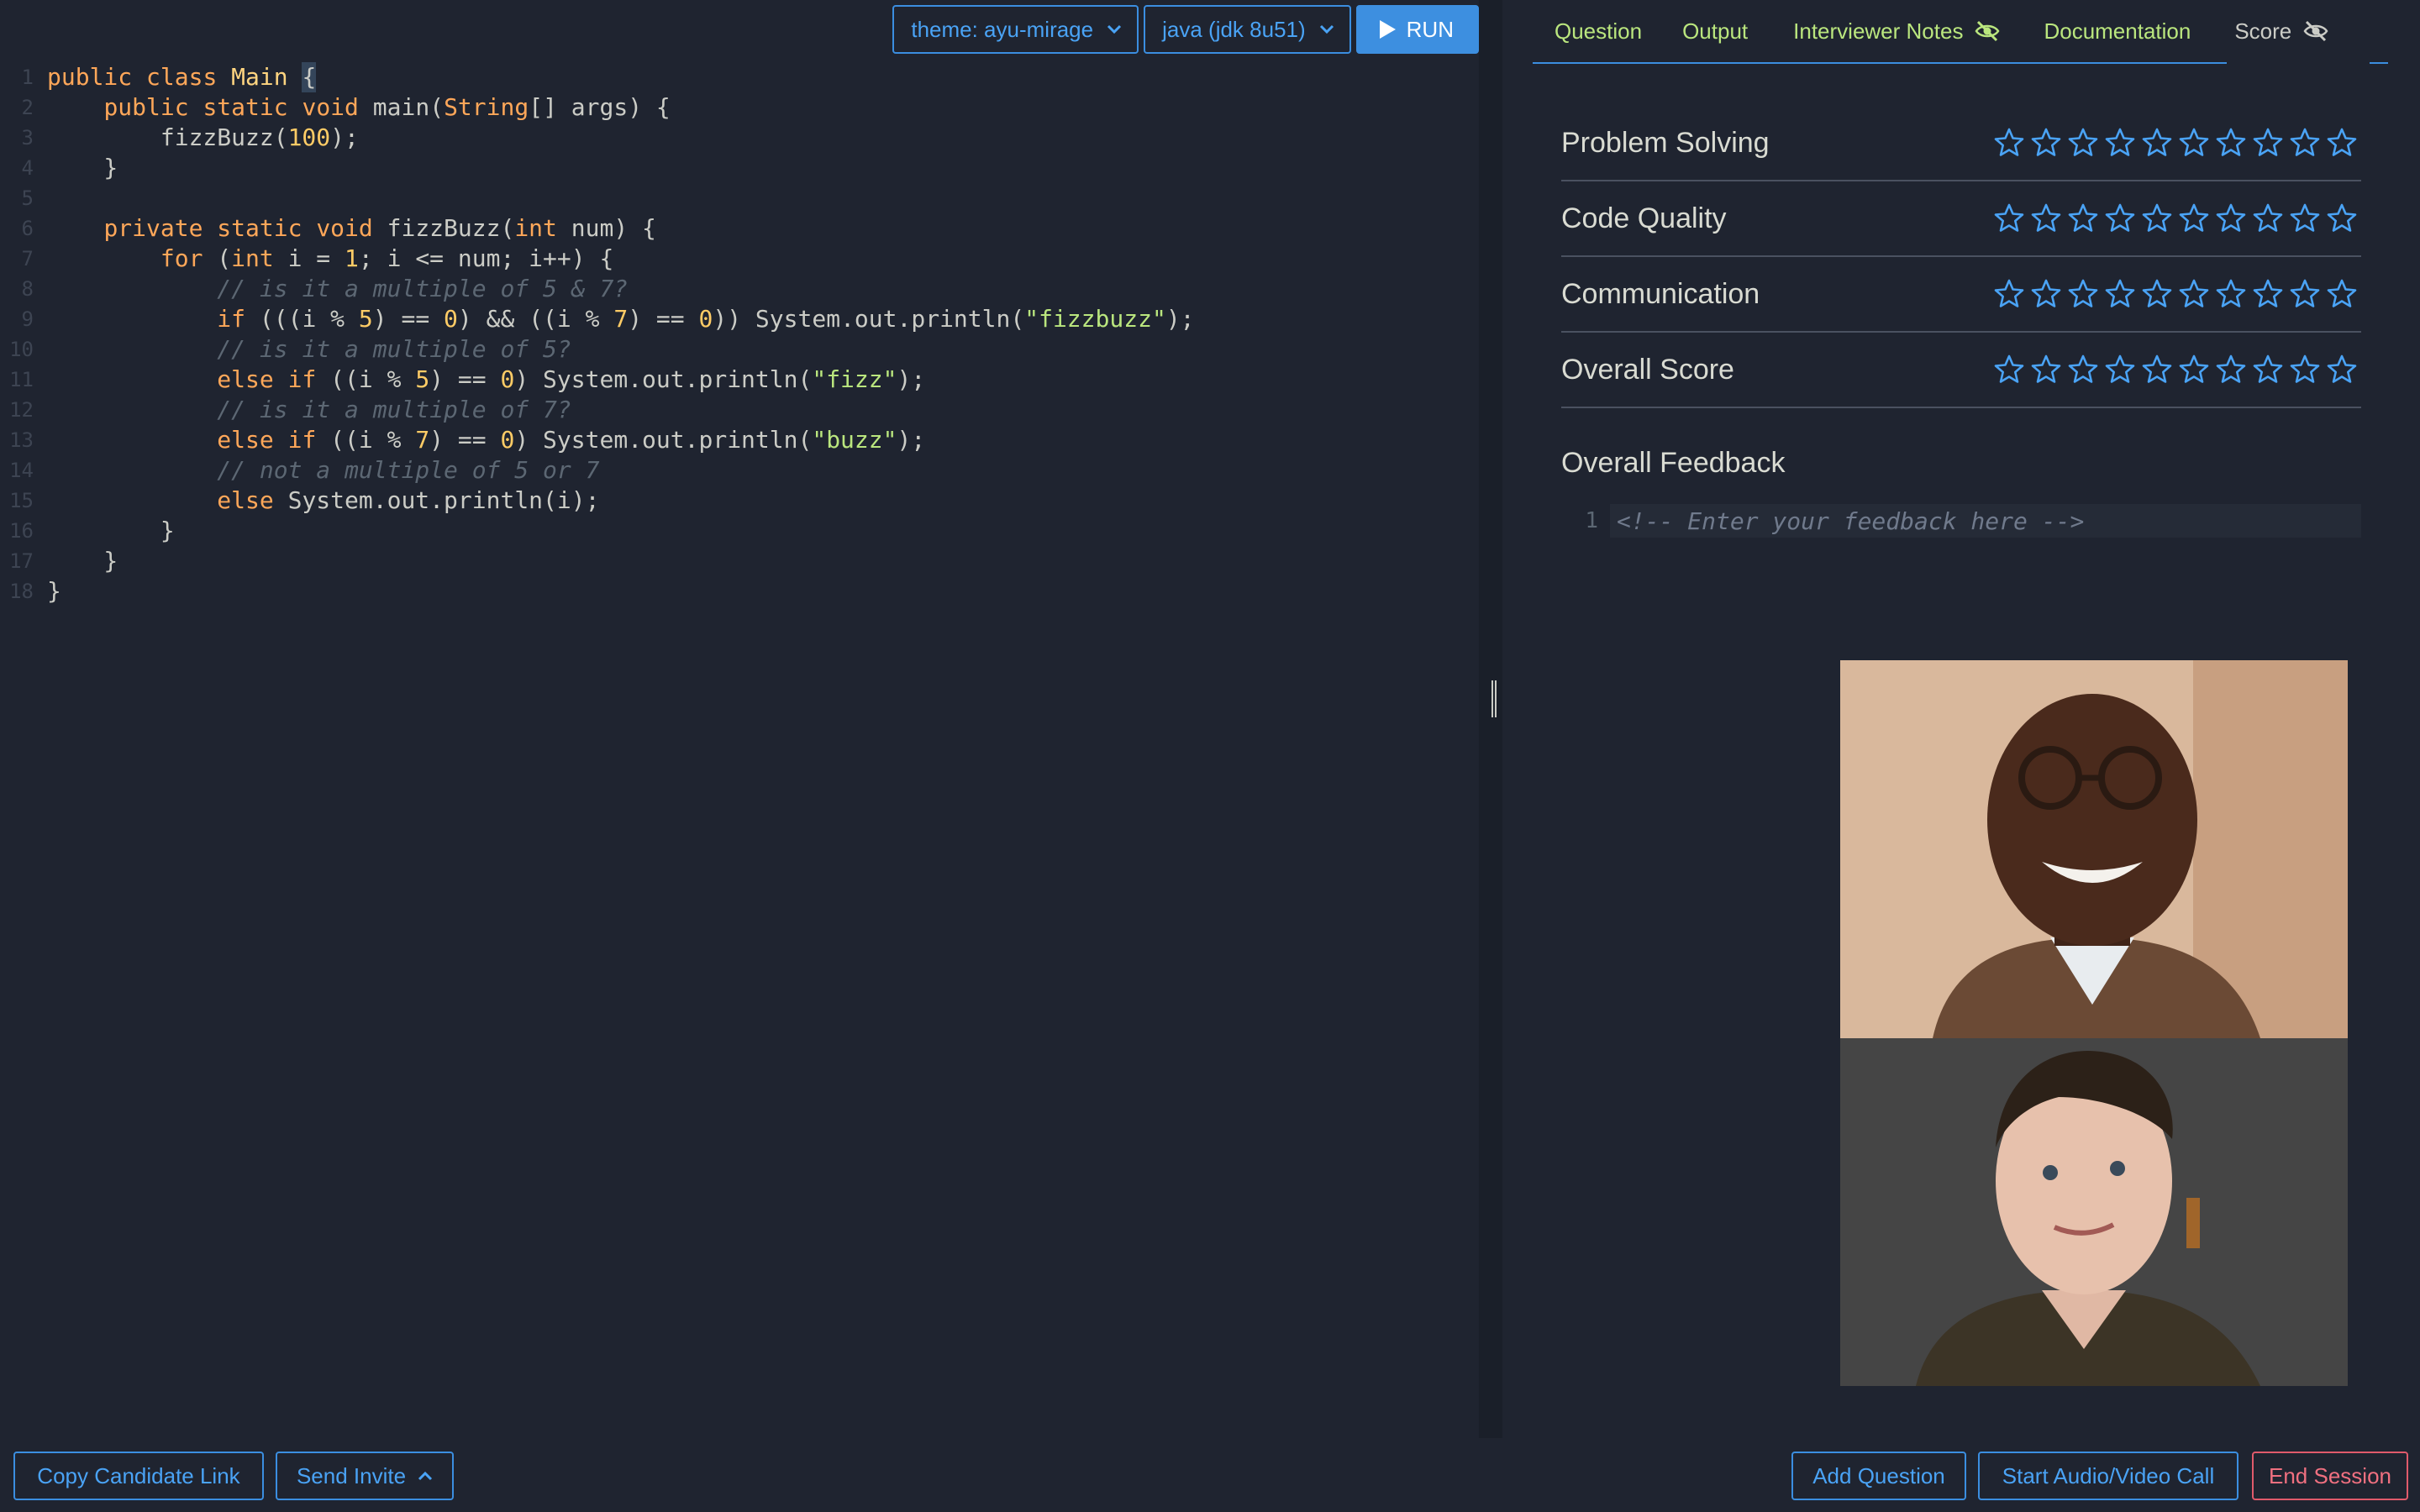 The image size is (2420, 1512). Describe the element at coordinates (739, 561) in the screenshot. I see `code-line: 17 }` at that location.